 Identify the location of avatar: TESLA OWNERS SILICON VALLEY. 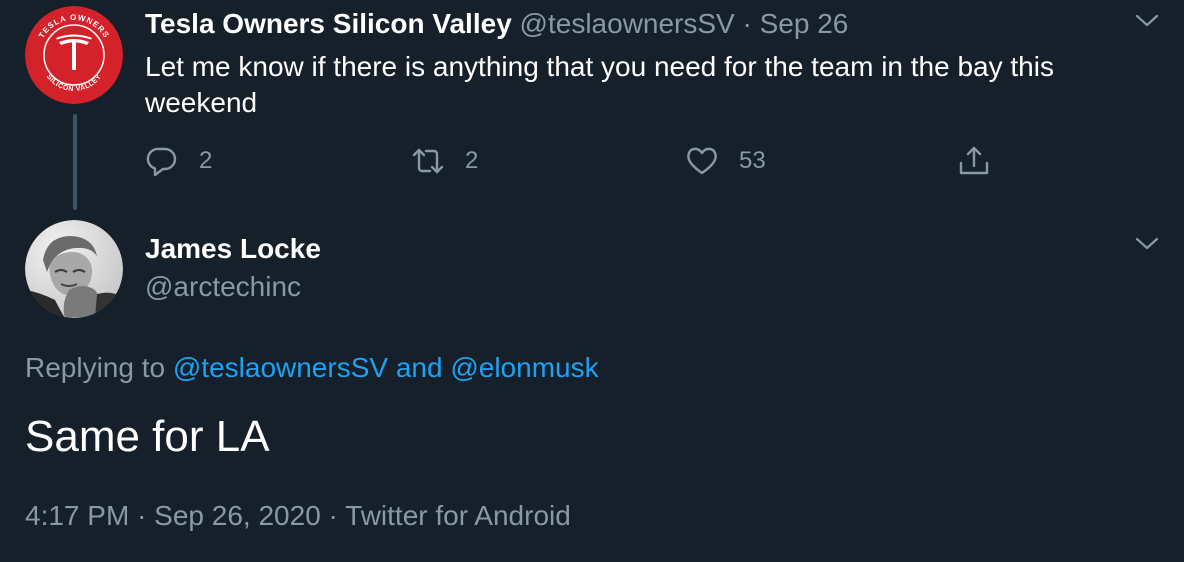
(74, 55).